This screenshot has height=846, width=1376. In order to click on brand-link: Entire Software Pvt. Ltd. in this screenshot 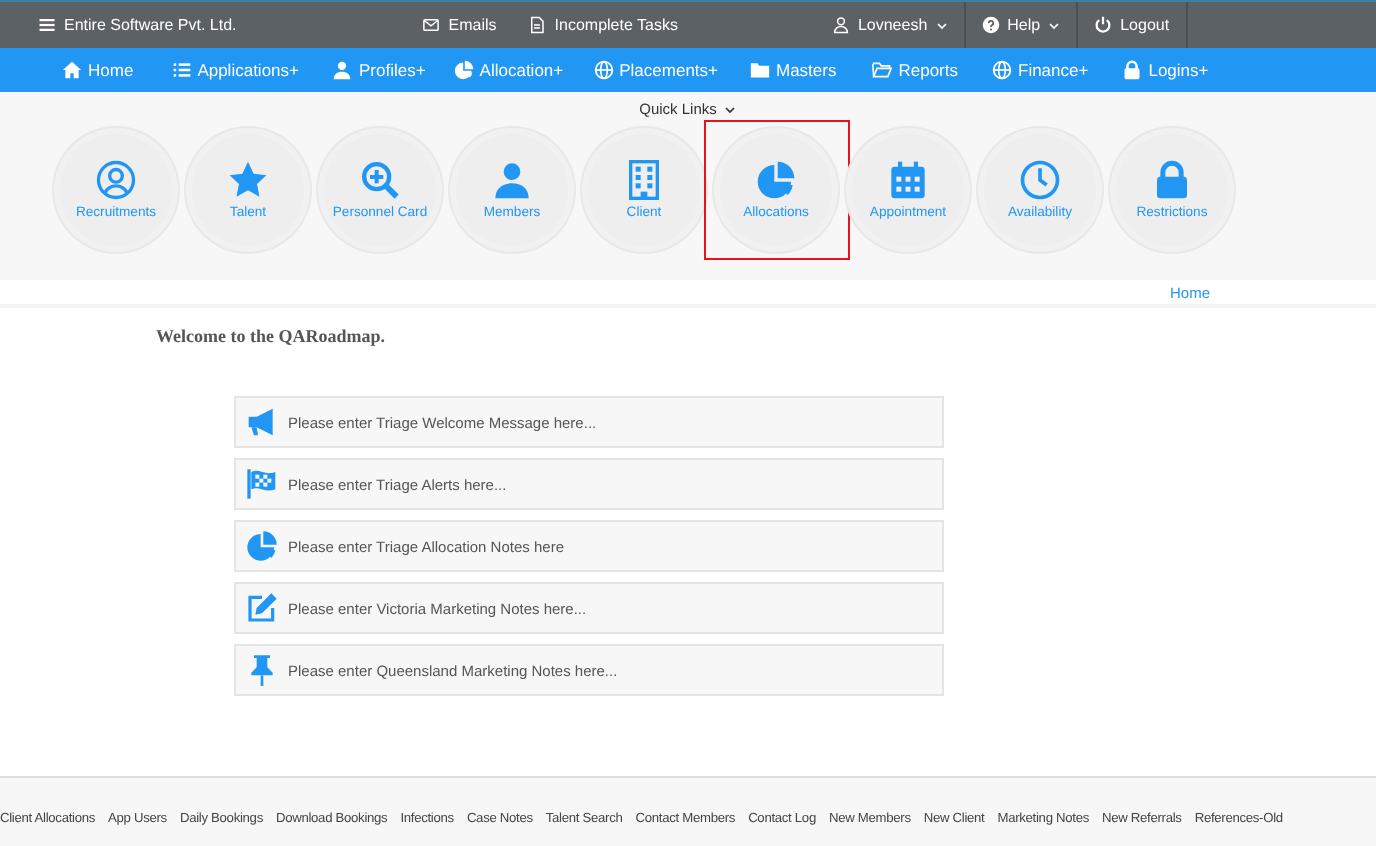, I will do `click(137, 25)`.